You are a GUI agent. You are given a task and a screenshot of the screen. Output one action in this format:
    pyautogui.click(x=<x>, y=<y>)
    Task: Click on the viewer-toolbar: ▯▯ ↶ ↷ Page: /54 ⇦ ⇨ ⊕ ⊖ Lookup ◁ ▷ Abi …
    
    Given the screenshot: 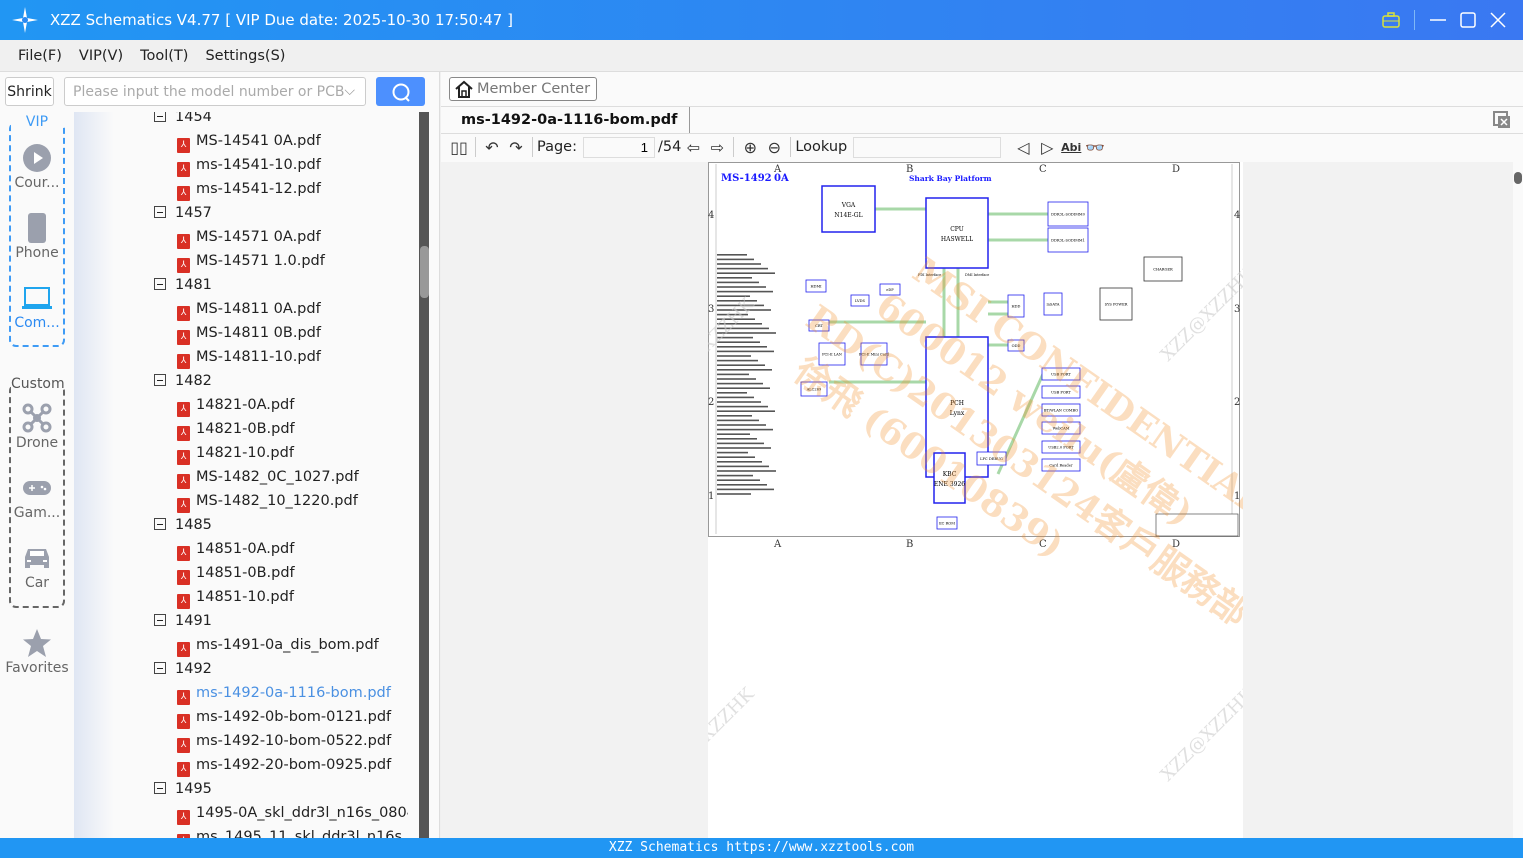 What is the action you would take?
    pyautogui.click(x=982, y=147)
    